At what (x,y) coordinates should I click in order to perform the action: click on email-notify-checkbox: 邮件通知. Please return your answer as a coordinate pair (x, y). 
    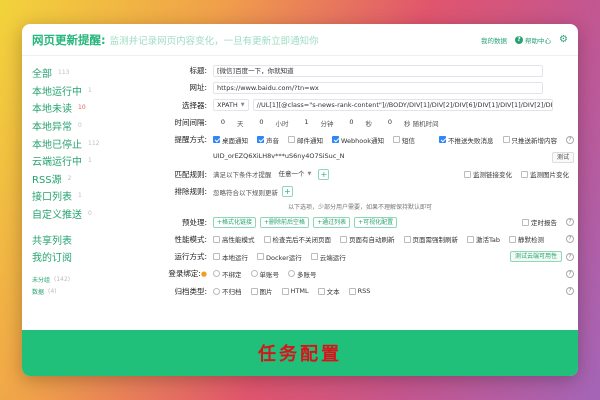
    Looking at the image, I should click on (305, 140).